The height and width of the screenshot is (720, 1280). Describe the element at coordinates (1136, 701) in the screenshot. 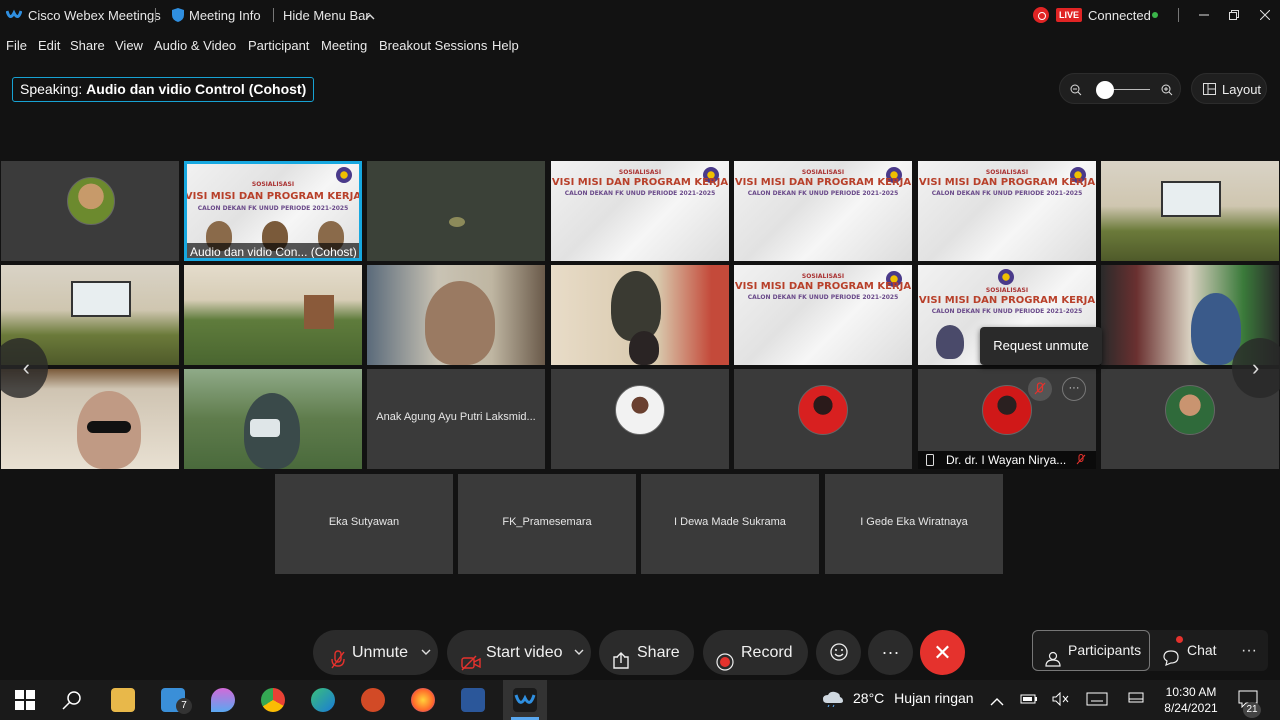

I see `display-icon` at that location.